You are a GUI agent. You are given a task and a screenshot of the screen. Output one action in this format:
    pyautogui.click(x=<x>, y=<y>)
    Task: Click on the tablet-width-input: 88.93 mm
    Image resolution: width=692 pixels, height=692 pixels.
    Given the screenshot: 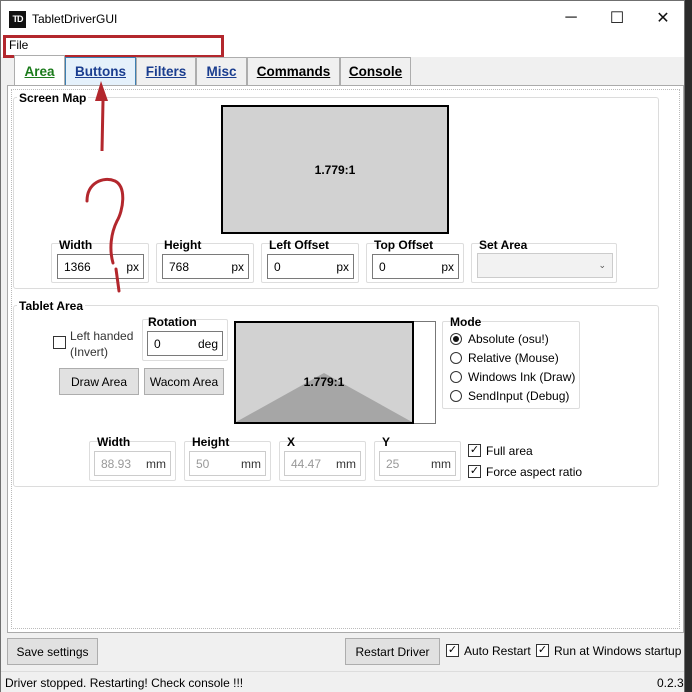 What is the action you would take?
    pyautogui.click(x=132, y=463)
    